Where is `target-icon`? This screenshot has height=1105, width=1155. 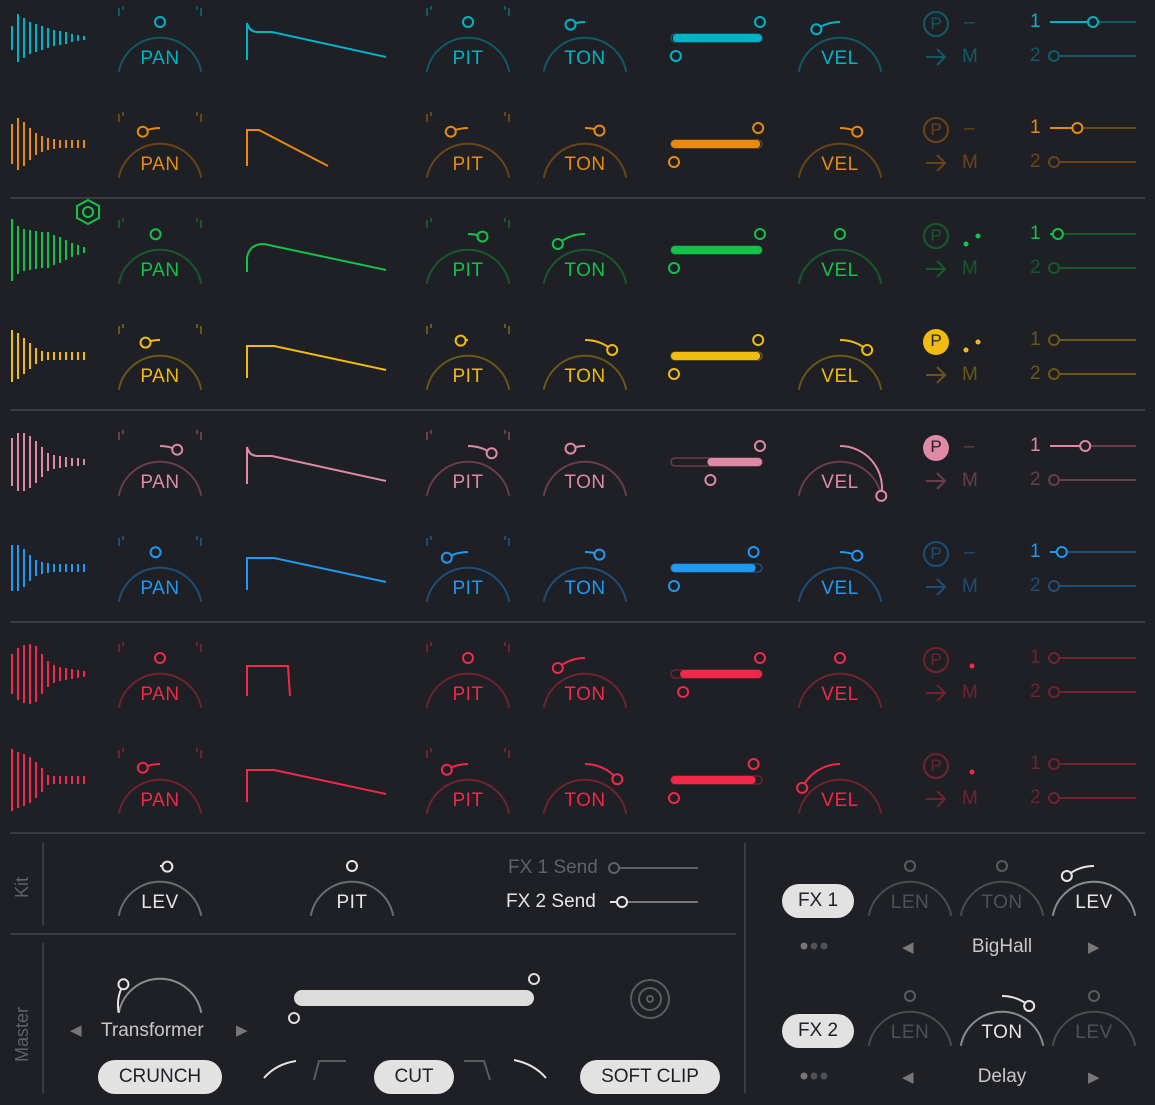 target-icon is located at coordinates (650, 1000).